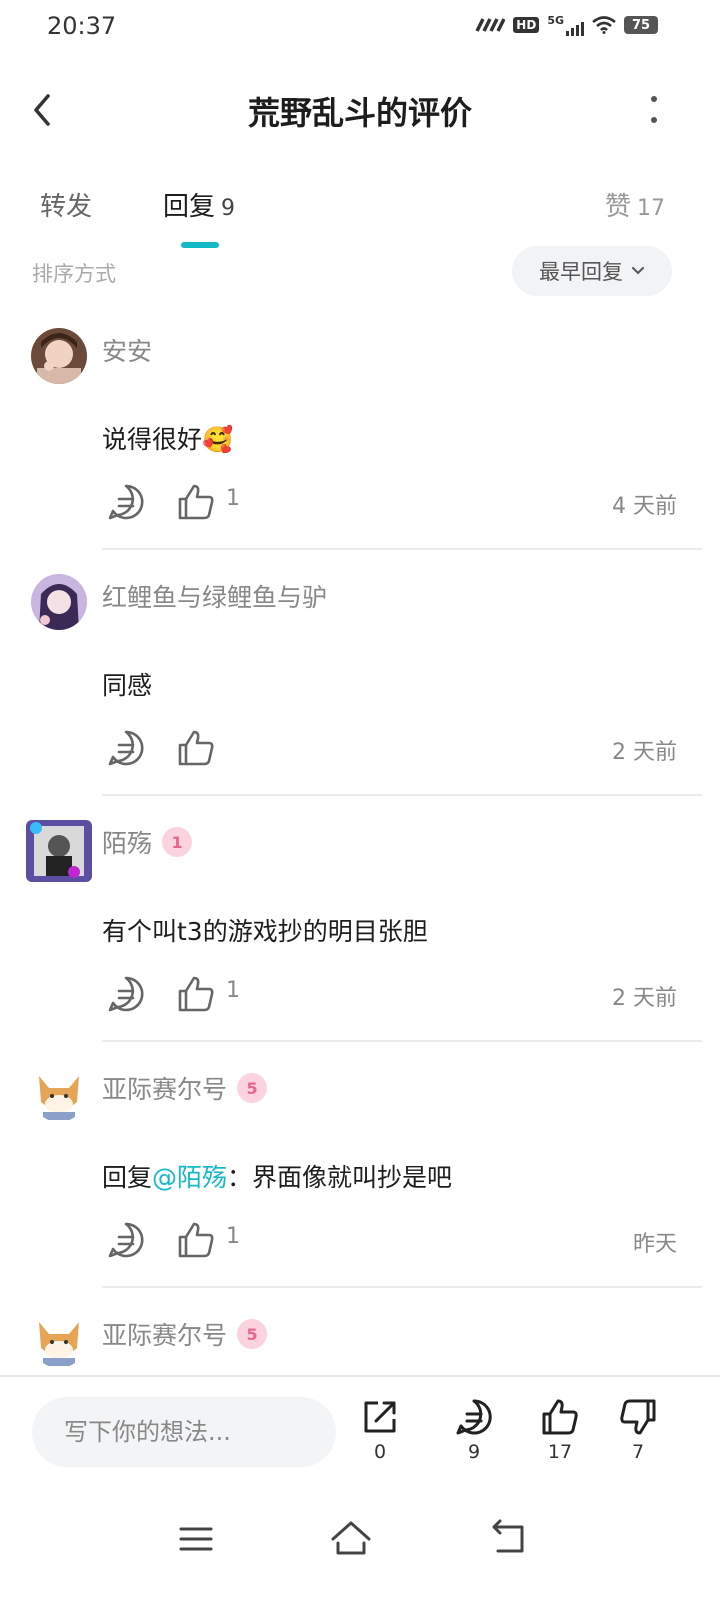 The width and height of the screenshot is (720, 1605). I want to click on username-text: 红鲤鱼与绿鲤鱼与驴, so click(215, 597).